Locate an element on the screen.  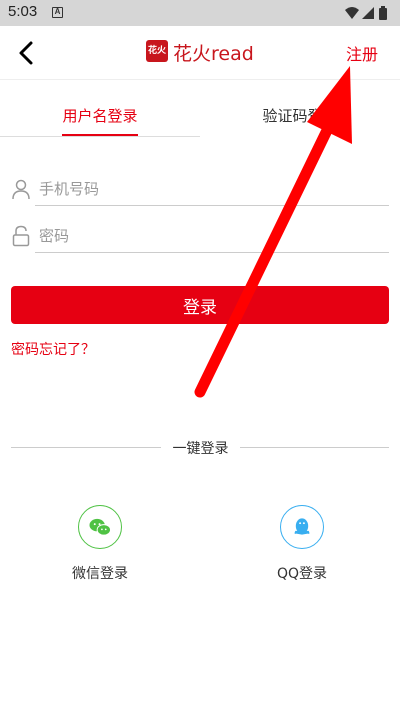
wechat-login-button: 微信登录 is located at coordinates (100, 544).